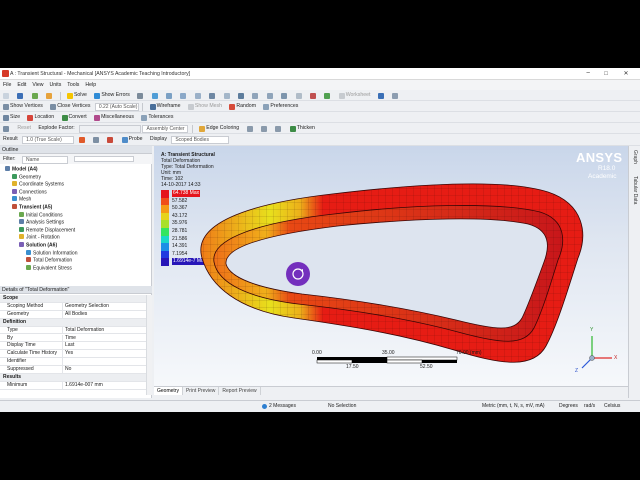 Image resolution: width=640 pixels, height=480 pixels. I want to click on miscellaneous-button: Miscellaneous, so click(114, 117).